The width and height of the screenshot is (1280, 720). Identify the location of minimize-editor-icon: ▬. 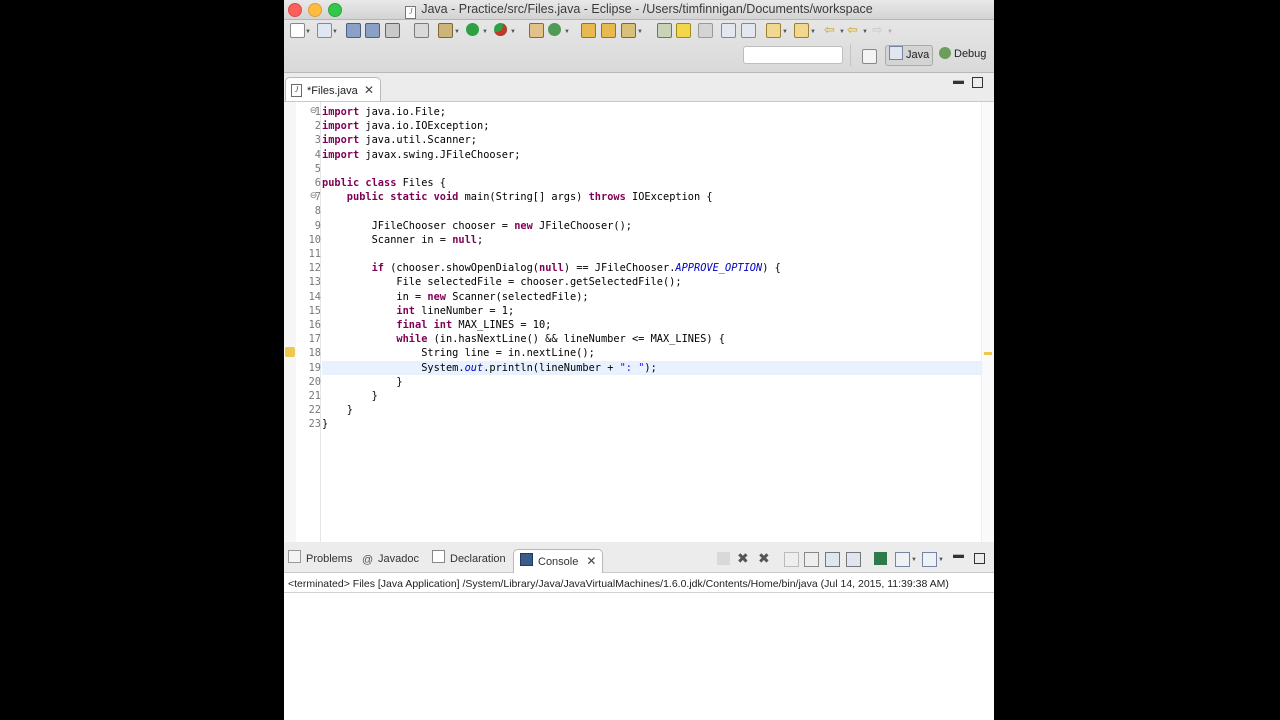
(958, 81).